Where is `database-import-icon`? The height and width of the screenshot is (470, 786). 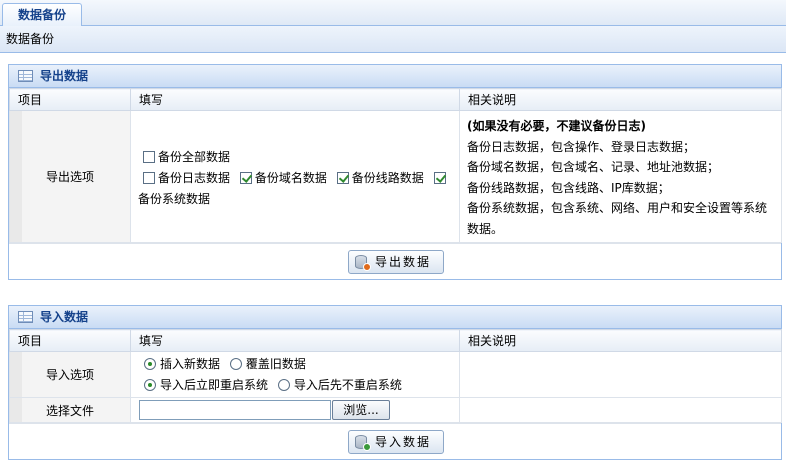
database-import-icon is located at coordinates (363, 443).